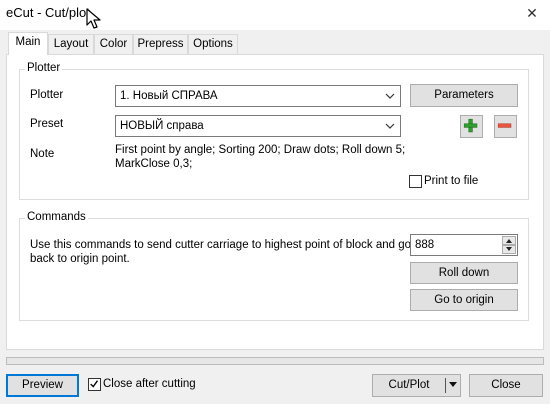  What do you see at coordinates (453, 385) in the screenshot?
I see `dropdown-arrow-icon` at bounding box center [453, 385].